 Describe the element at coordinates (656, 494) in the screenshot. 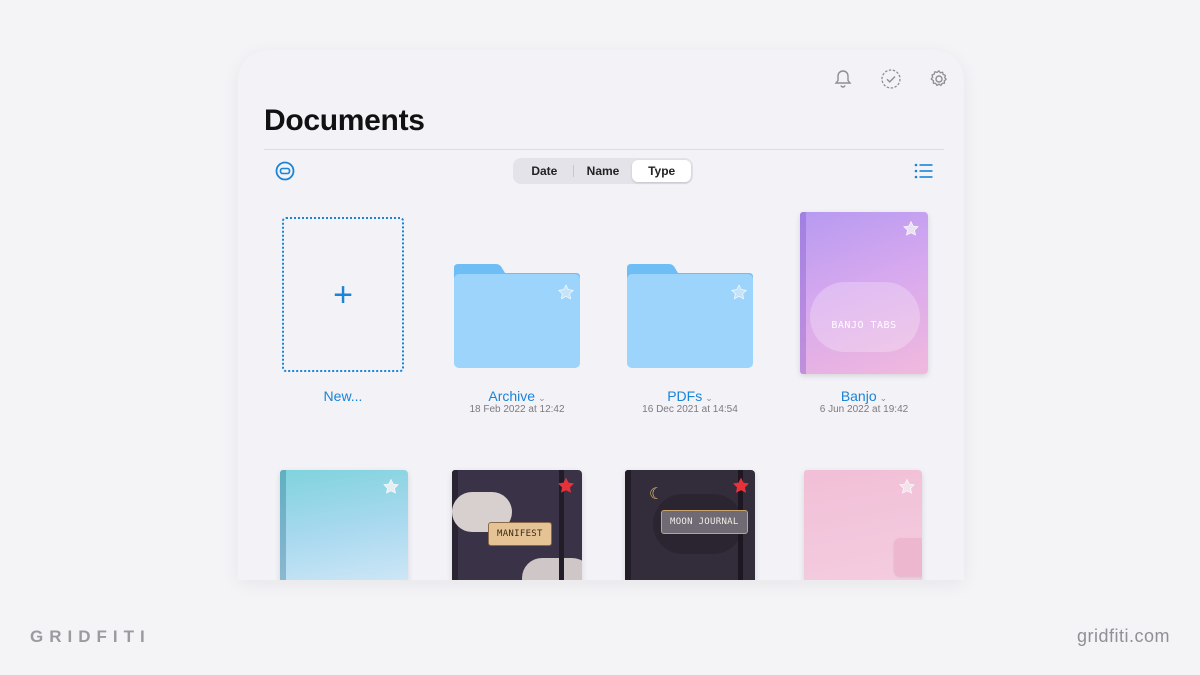

I see `moon-icon: ☾` at that location.